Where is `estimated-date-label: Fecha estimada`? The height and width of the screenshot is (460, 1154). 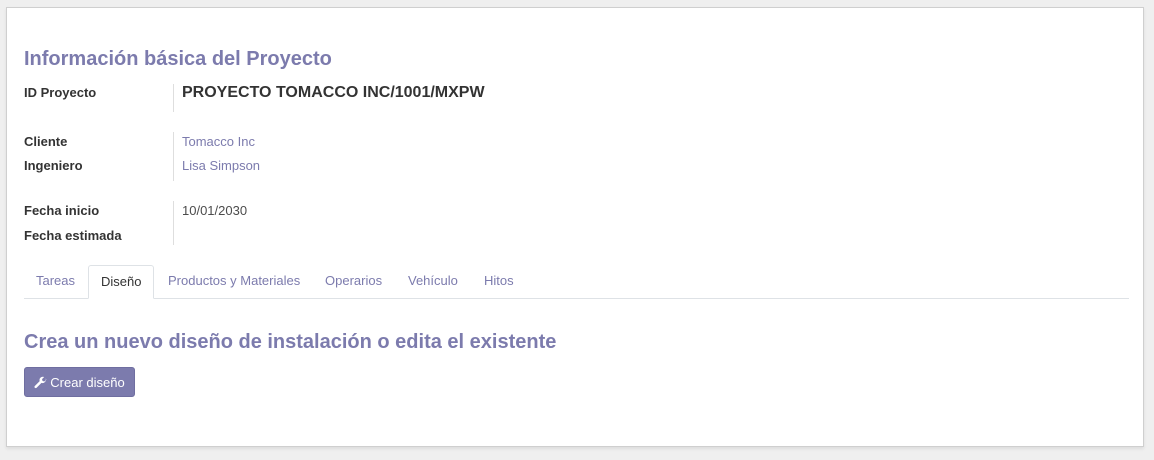 estimated-date-label: Fecha estimada is located at coordinates (73, 235).